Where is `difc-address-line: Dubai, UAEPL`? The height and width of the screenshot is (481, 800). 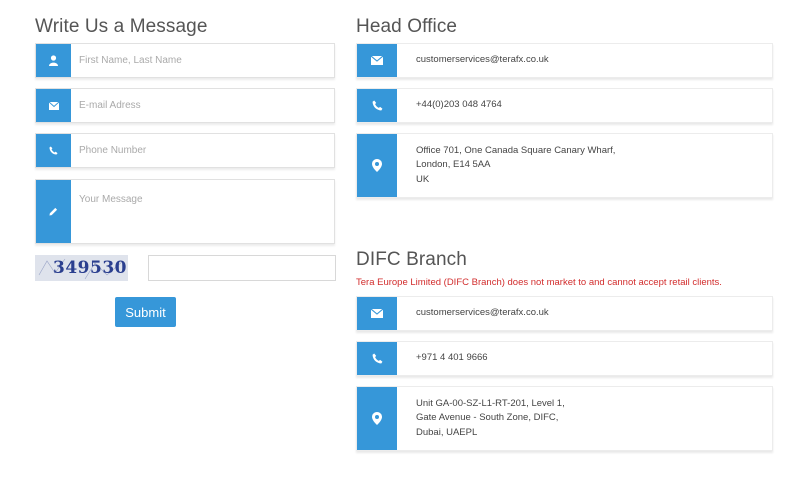 difc-address-line: Dubai, UAEPL is located at coordinates (447, 432).